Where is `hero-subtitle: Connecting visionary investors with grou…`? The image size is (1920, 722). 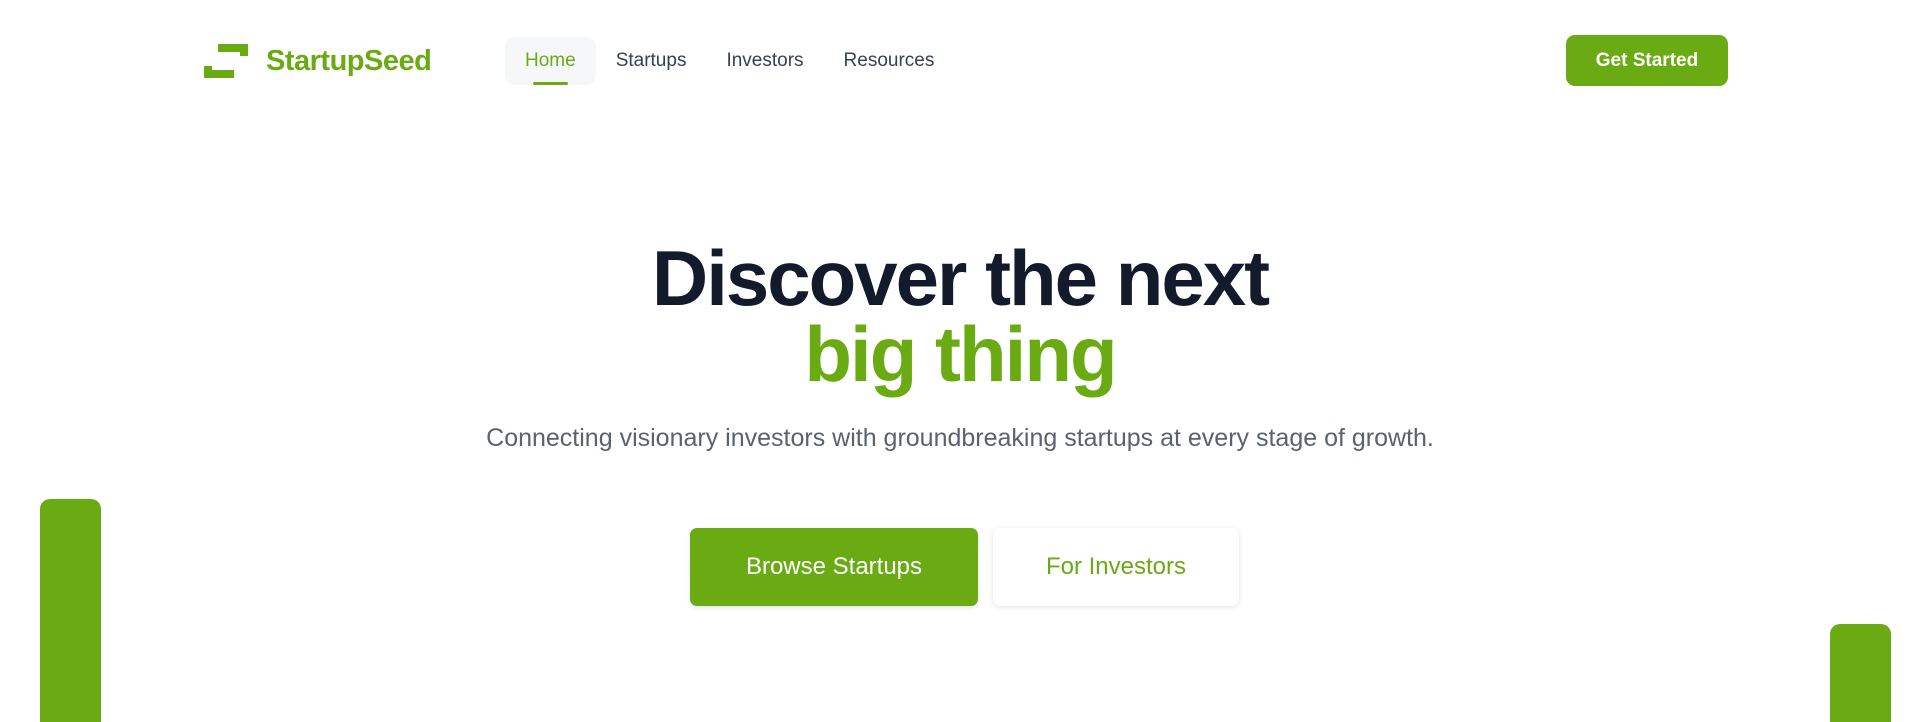
hero-subtitle: Connecting visionary investors with grou… is located at coordinates (960, 438).